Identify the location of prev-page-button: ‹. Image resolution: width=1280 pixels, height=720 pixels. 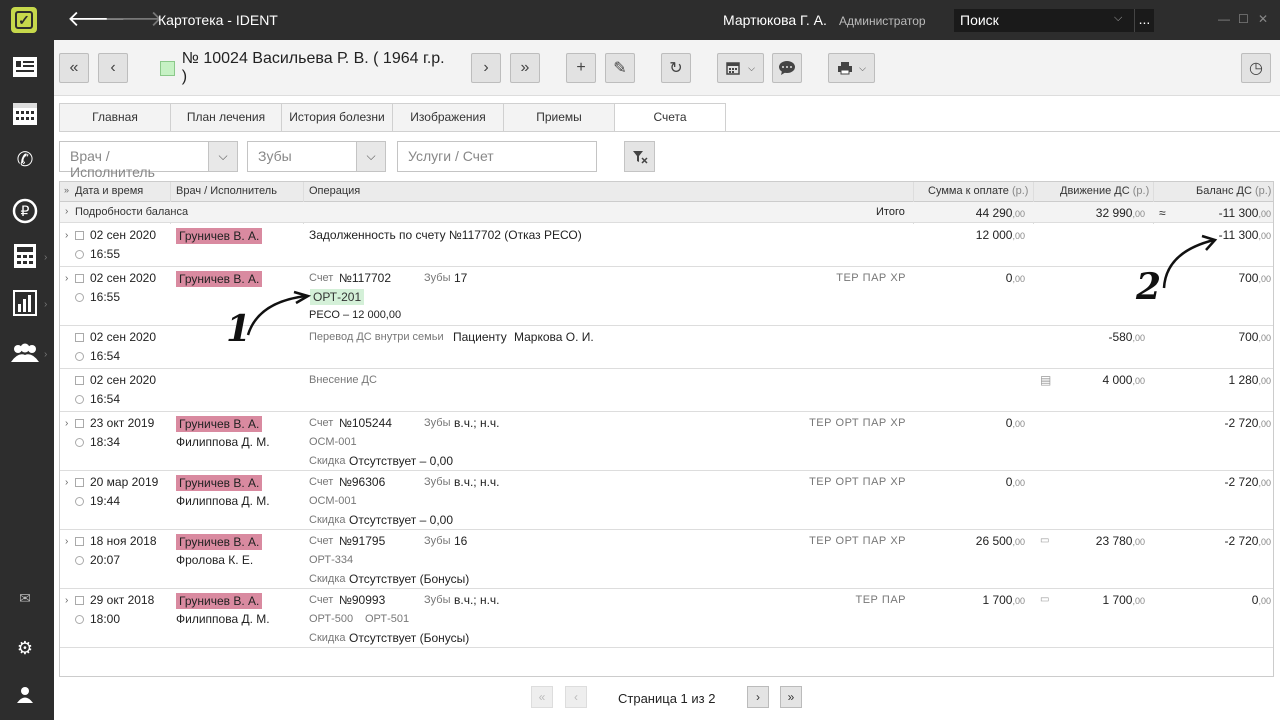
(576, 697).